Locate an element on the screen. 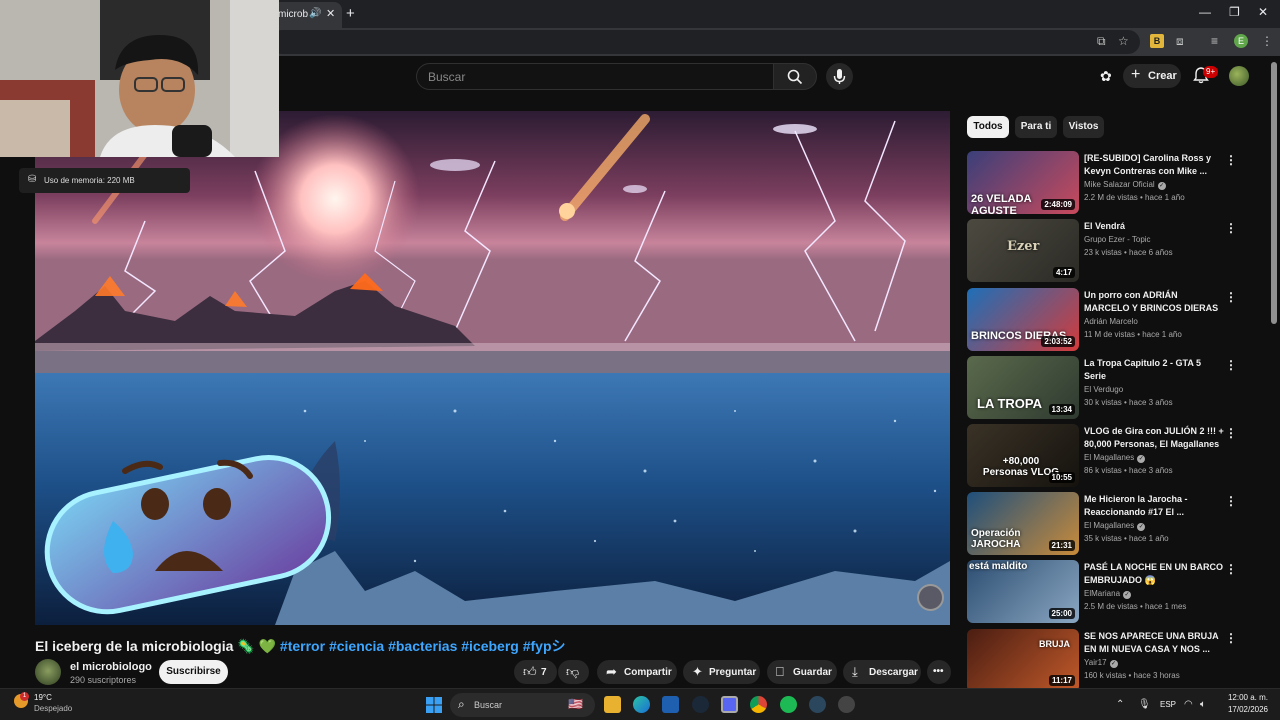  minimize-icon: — is located at coordinates (1205, 12).